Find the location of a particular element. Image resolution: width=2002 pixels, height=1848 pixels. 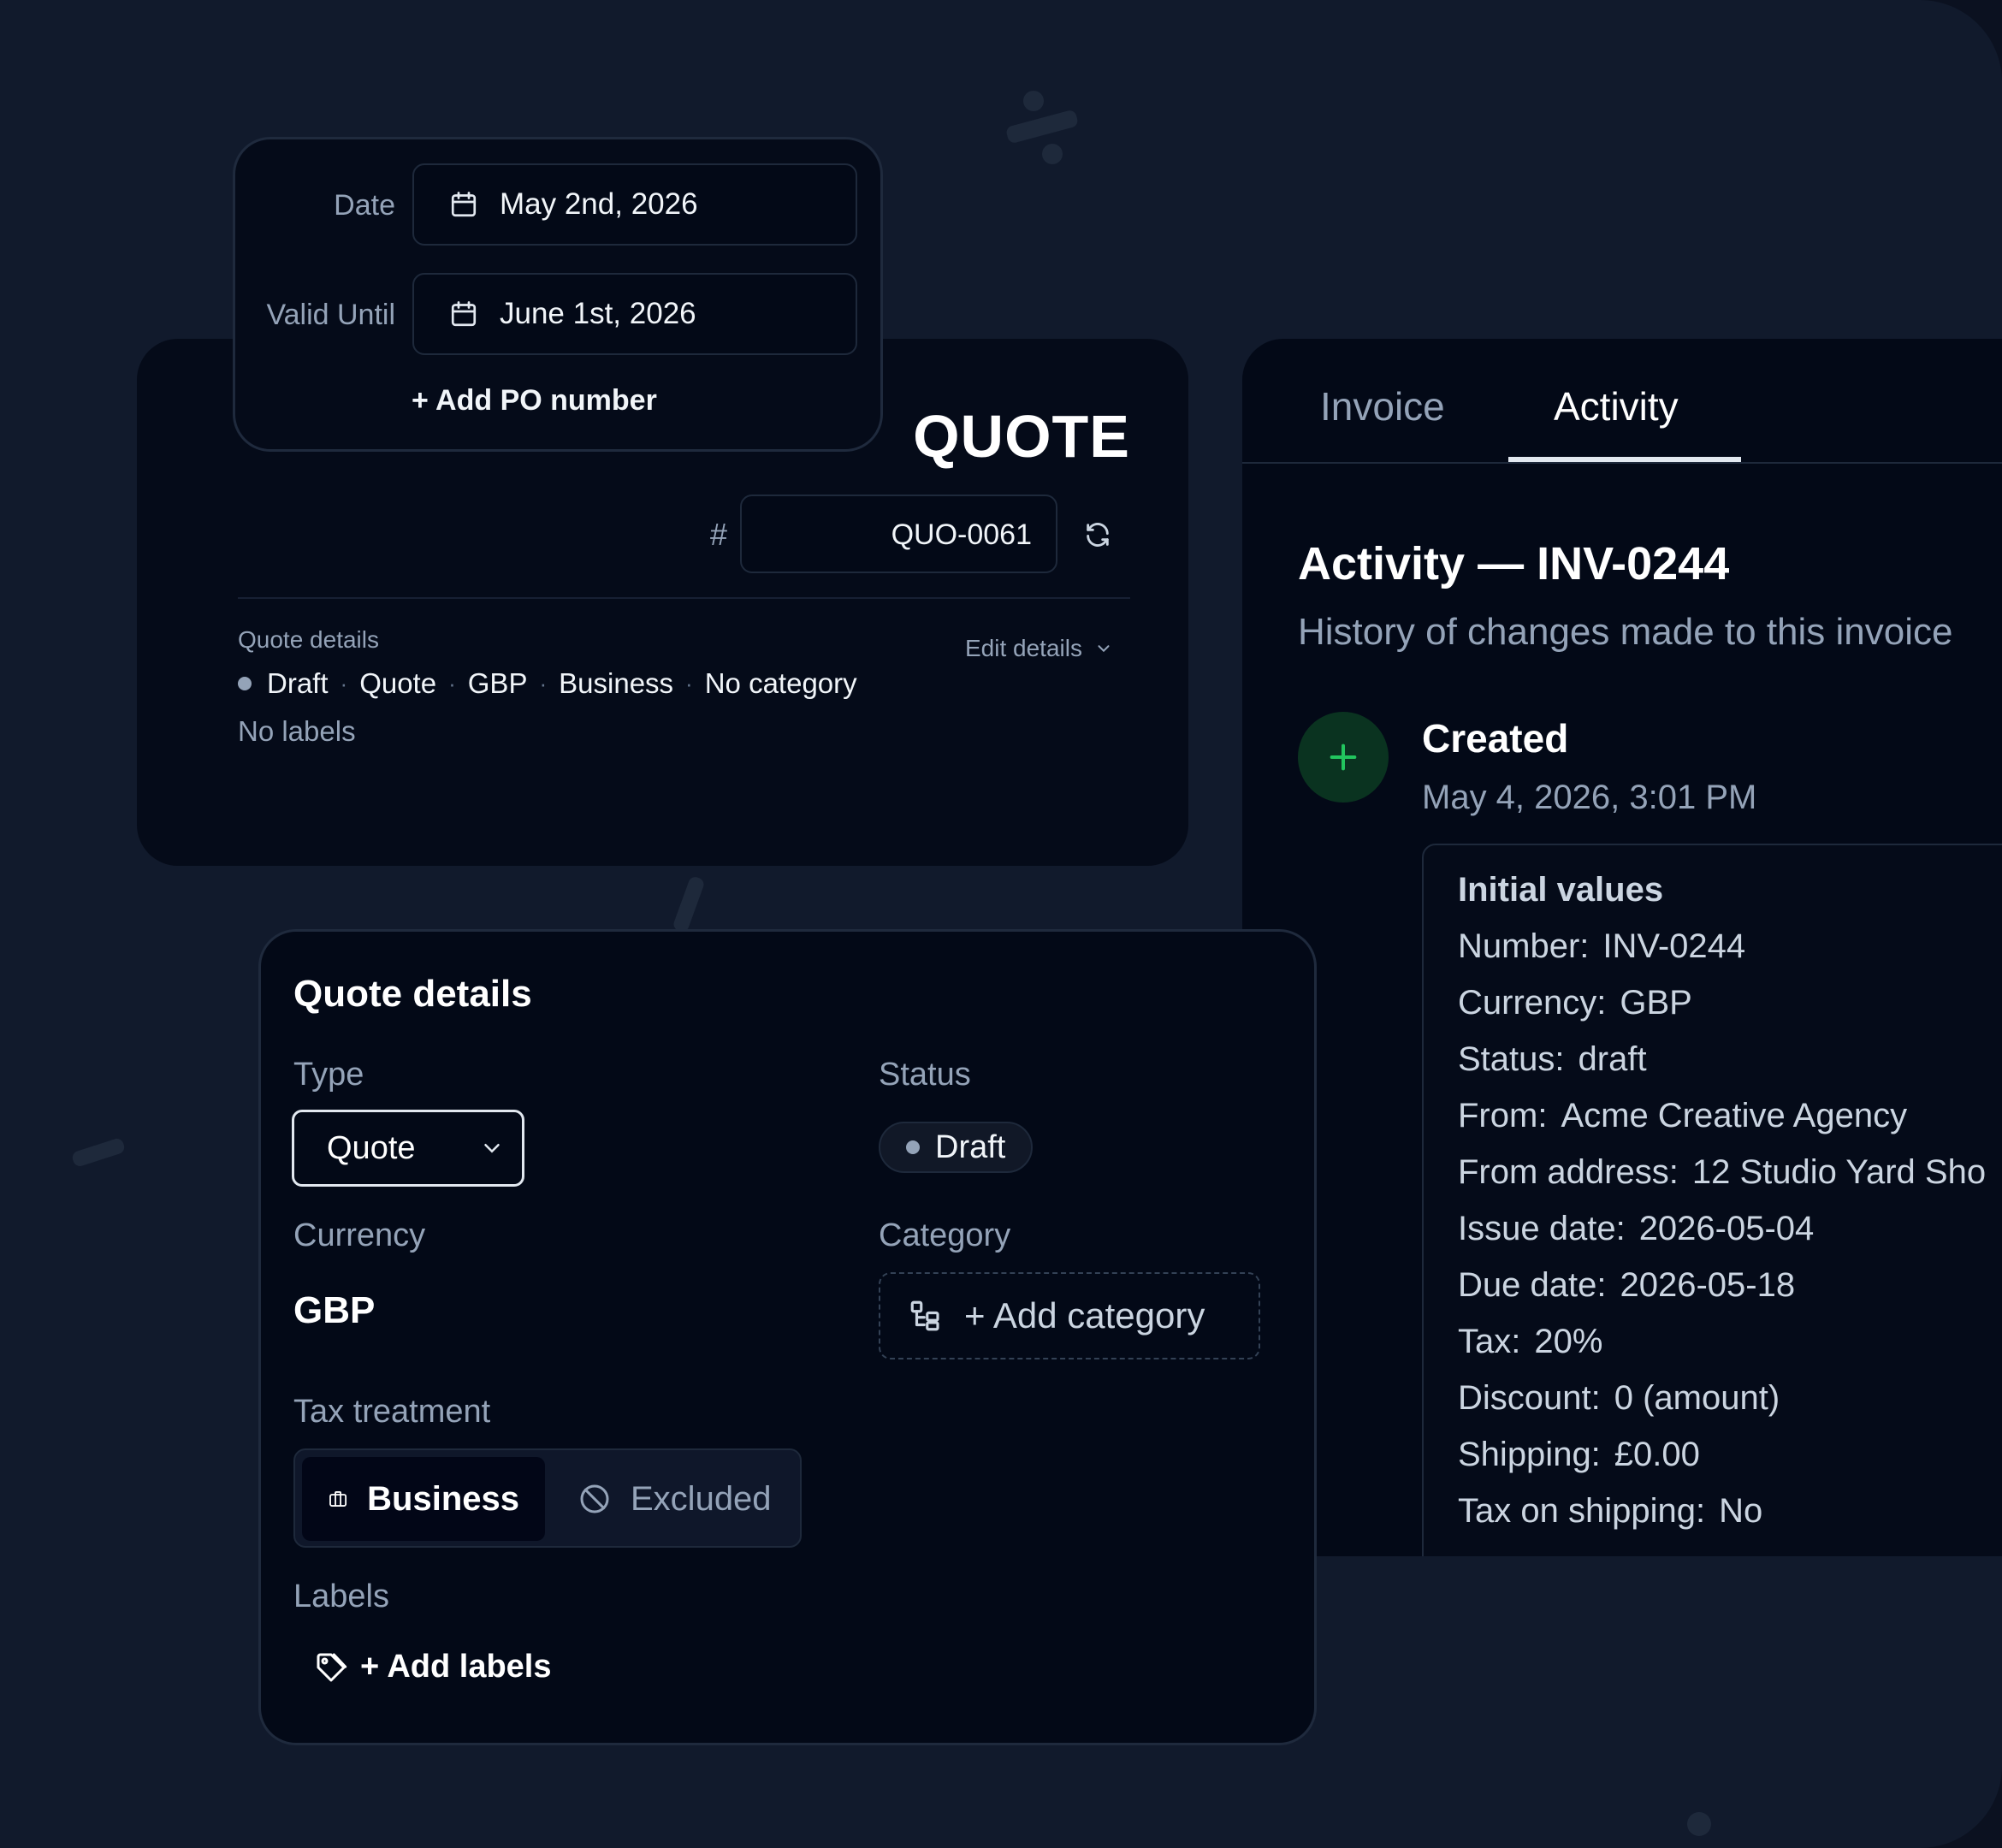

initial-value-value: 2026-05-04 is located at coordinates (1726, 1228).